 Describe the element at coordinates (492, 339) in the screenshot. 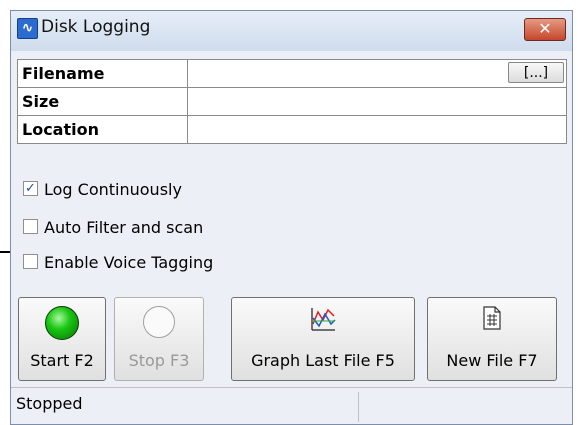

I see `new-file-button: New File F7` at that location.